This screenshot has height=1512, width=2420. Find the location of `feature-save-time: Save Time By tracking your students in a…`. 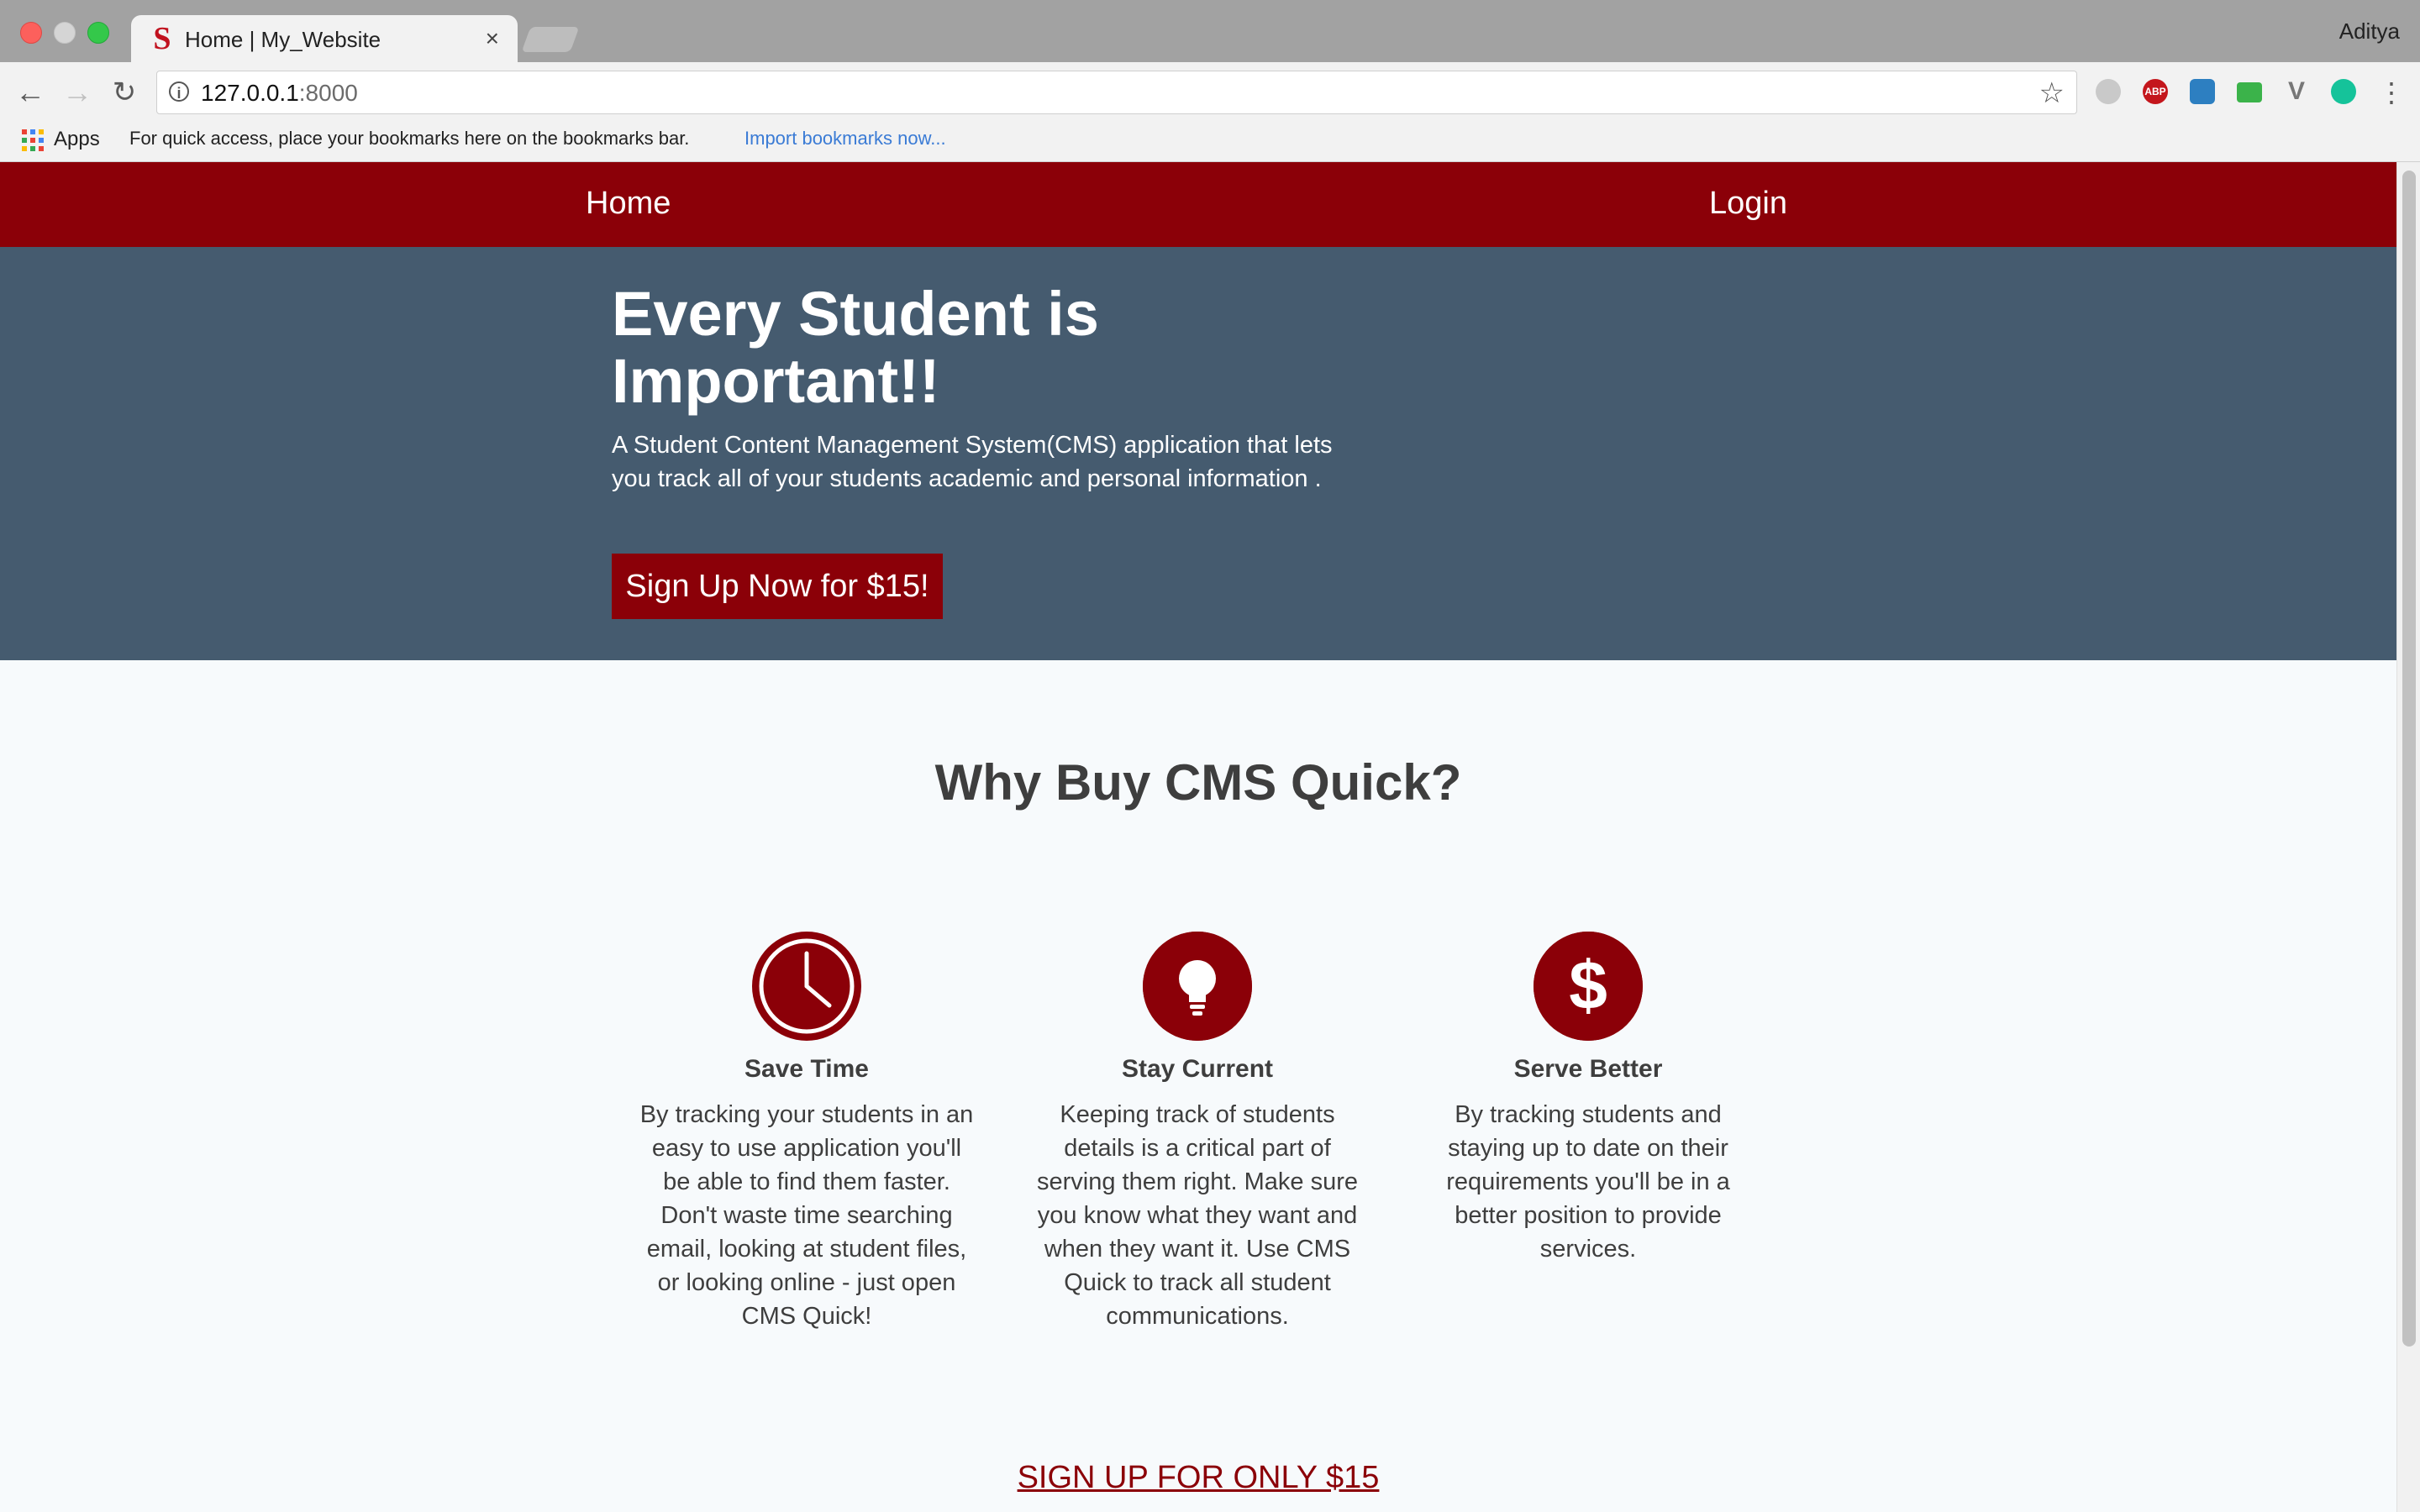

feature-save-time: Save Time By tracking your students in a… is located at coordinates (807, 1132).